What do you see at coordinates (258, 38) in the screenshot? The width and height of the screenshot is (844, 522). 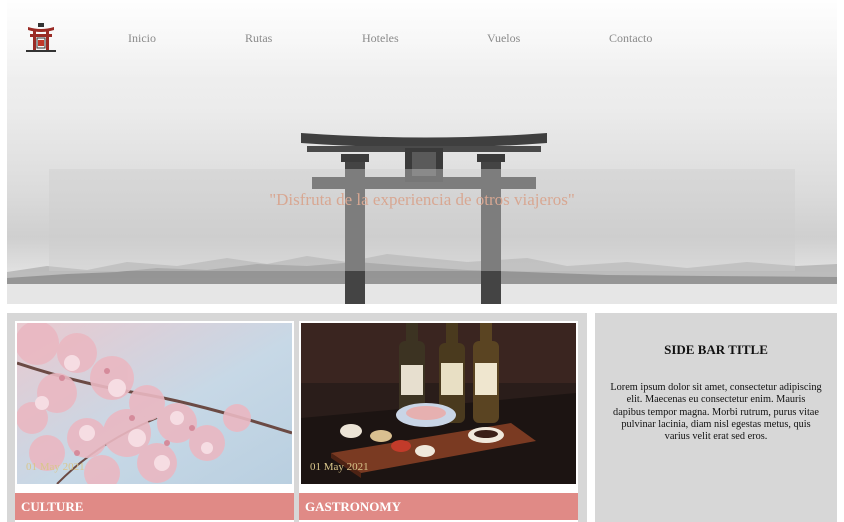 I see `nav-link-rutas: Rutas` at bounding box center [258, 38].